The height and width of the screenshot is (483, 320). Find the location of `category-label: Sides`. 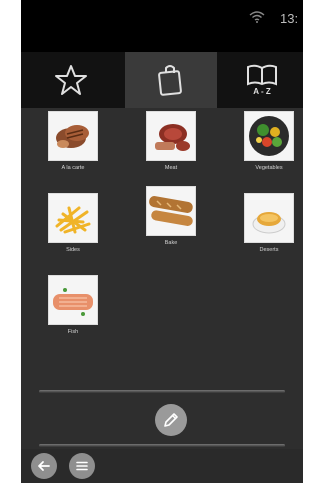

category-label: Sides is located at coordinates (73, 250).